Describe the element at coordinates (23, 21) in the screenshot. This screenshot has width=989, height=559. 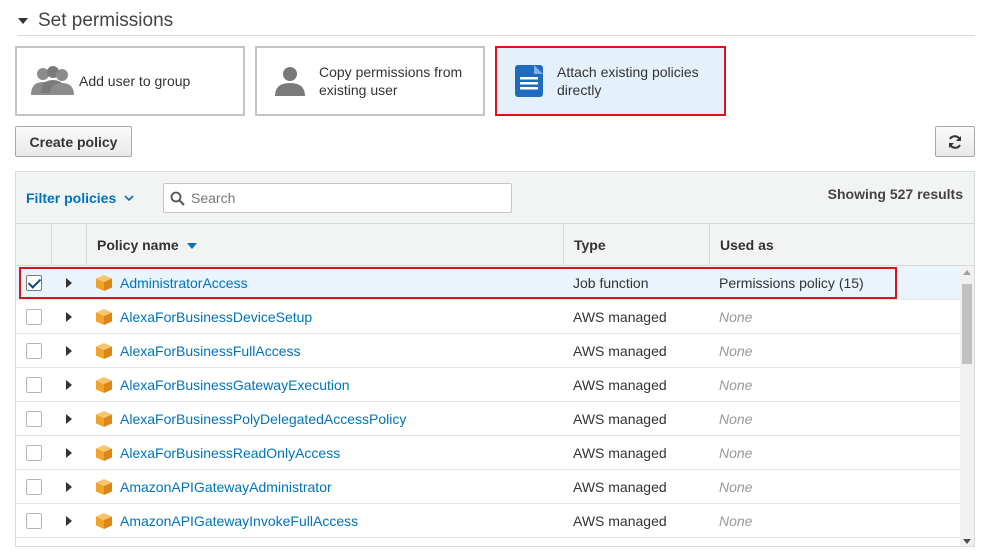
I see `caret-down-icon` at that location.